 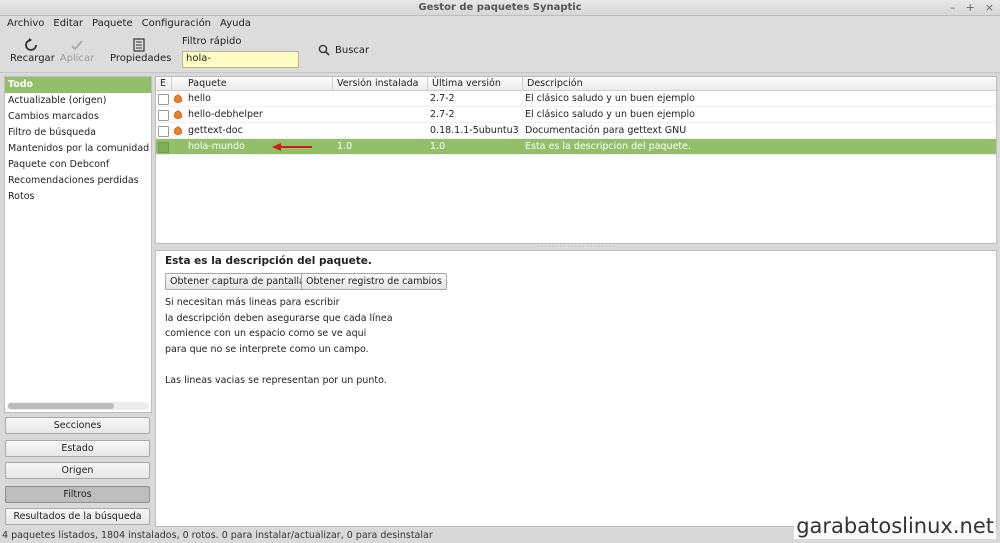 What do you see at coordinates (77, 470) in the screenshot?
I see `origin-button: Origen` at bounding box center [77, 470].